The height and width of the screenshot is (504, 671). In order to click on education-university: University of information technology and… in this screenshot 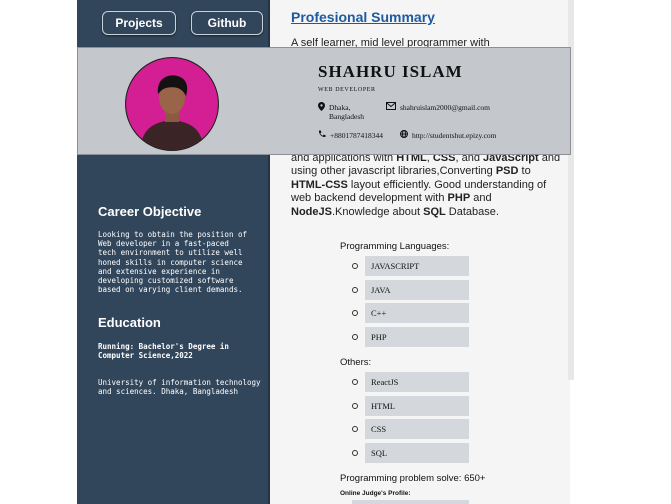, I will do `click(179, 387)`.